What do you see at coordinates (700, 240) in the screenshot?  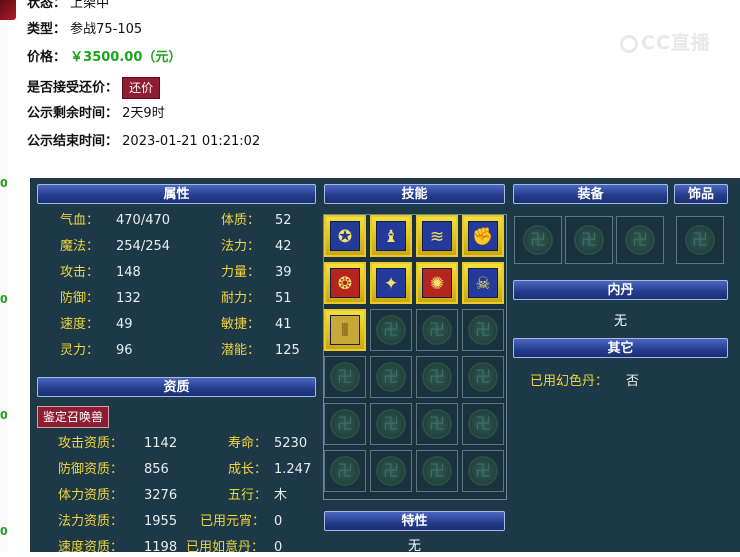 I see `accessory-slot` at bounding box center [700, 240].